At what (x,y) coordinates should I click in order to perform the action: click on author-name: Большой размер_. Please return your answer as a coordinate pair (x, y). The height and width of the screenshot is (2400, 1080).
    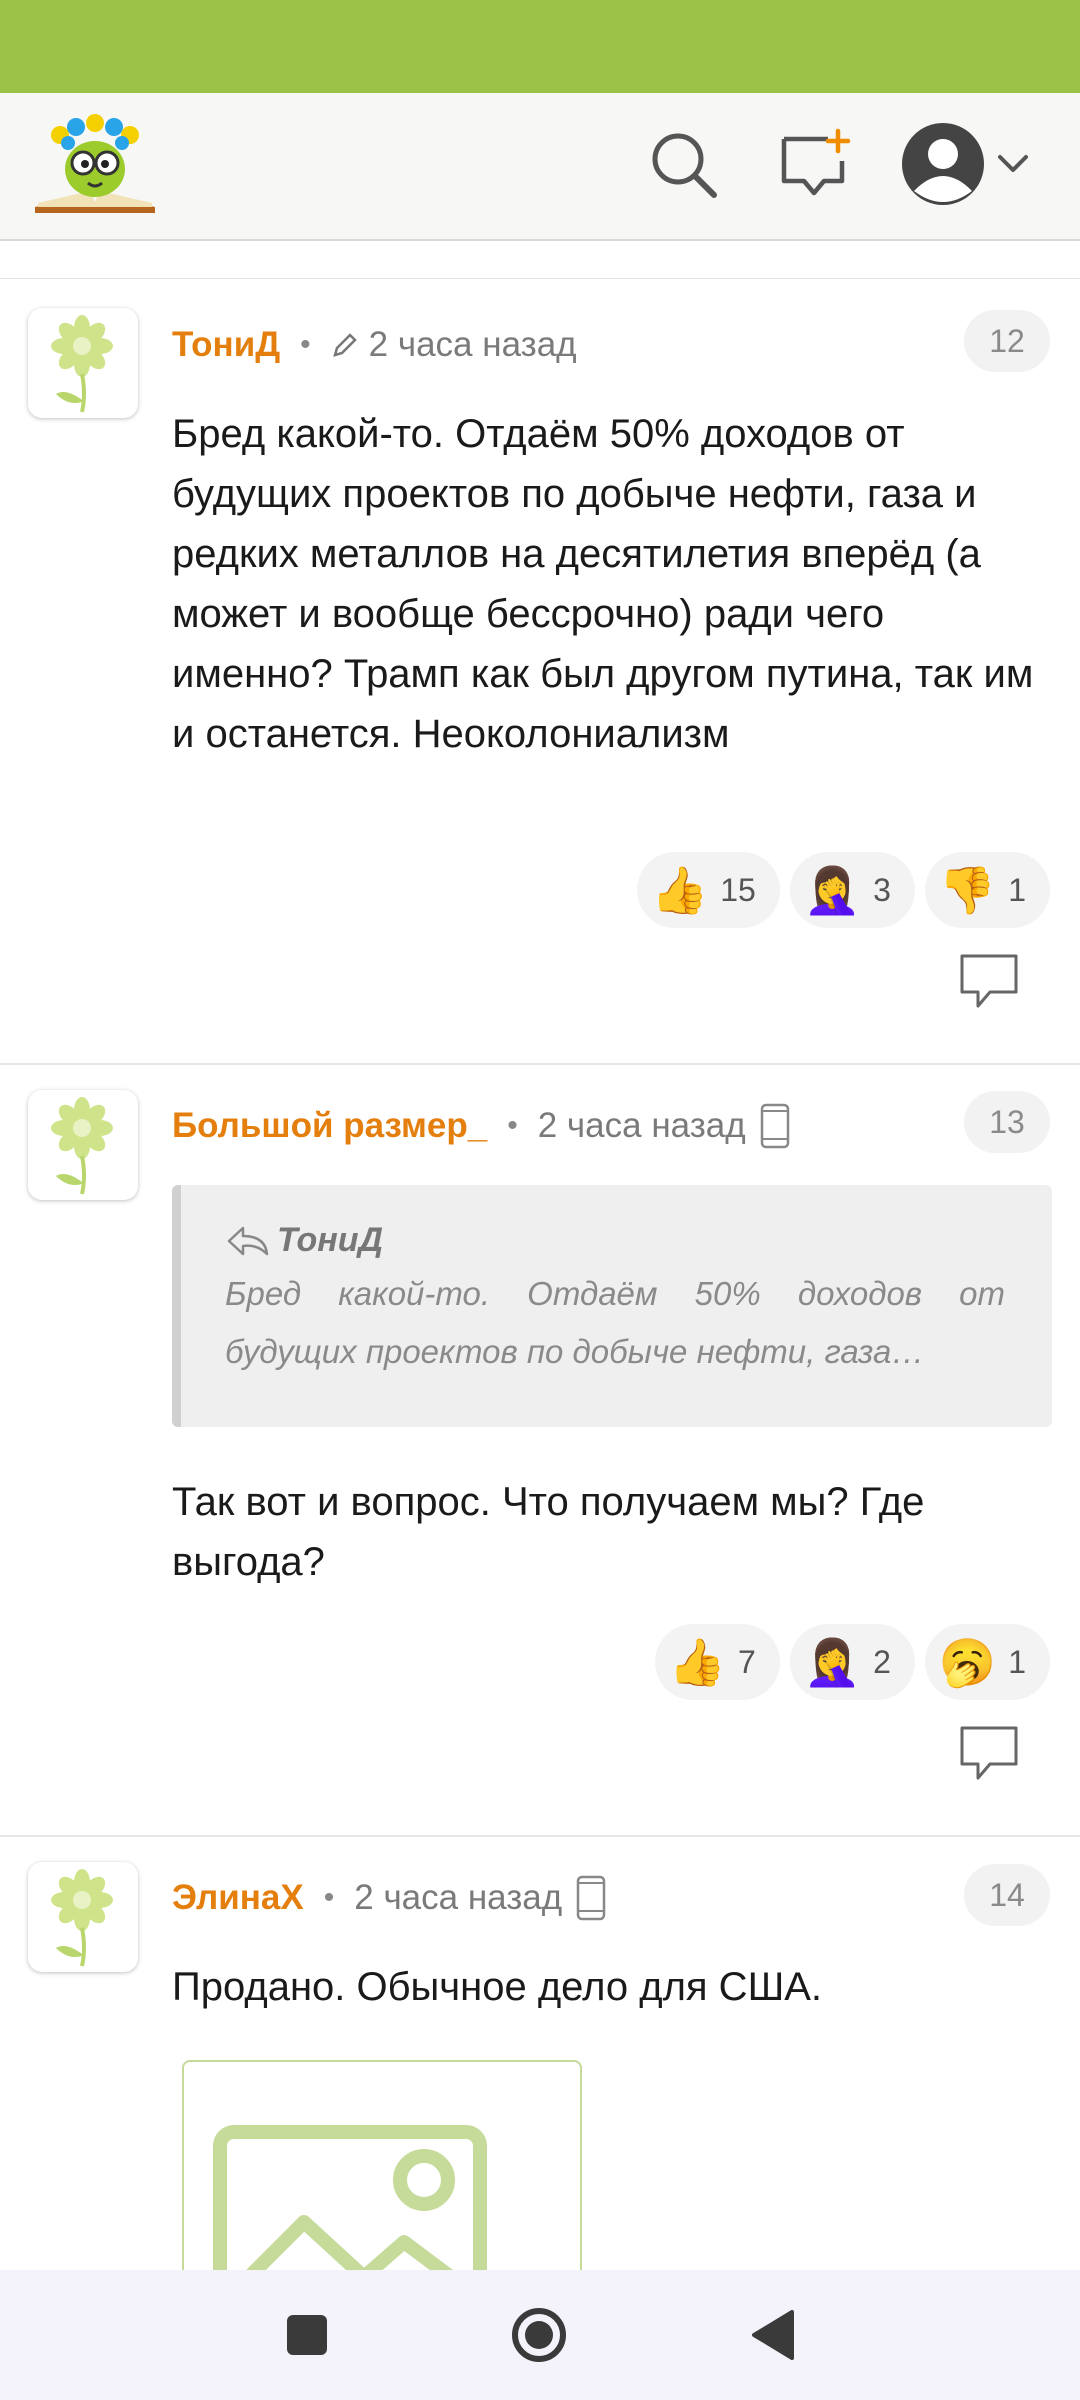
    Looking at the image, I should click on (329, 1126).